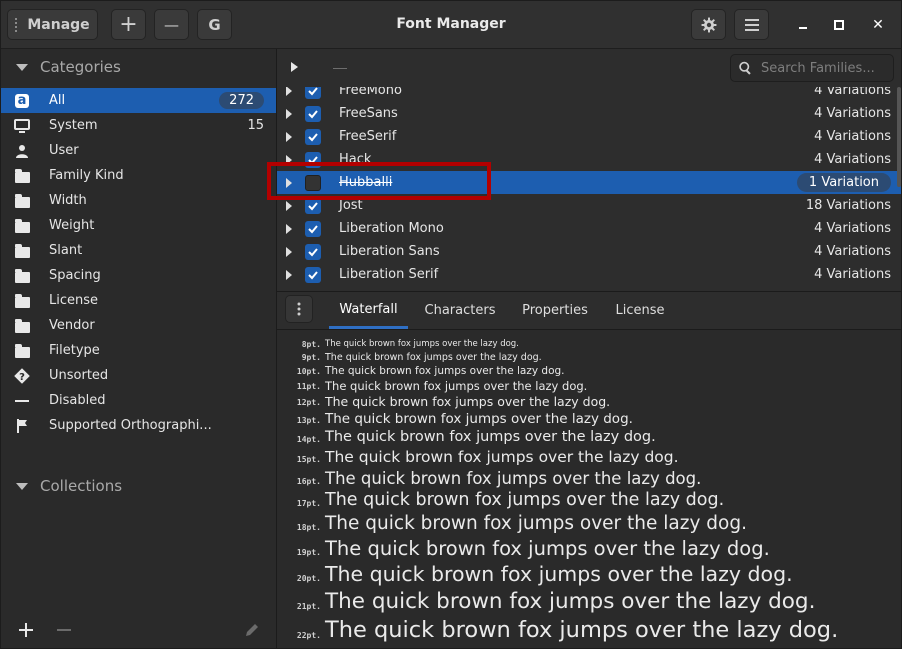  What do you see at coordinates (26, 630) in the screenshot?
I see `add-collection-button` at bounding box center [26, 630].